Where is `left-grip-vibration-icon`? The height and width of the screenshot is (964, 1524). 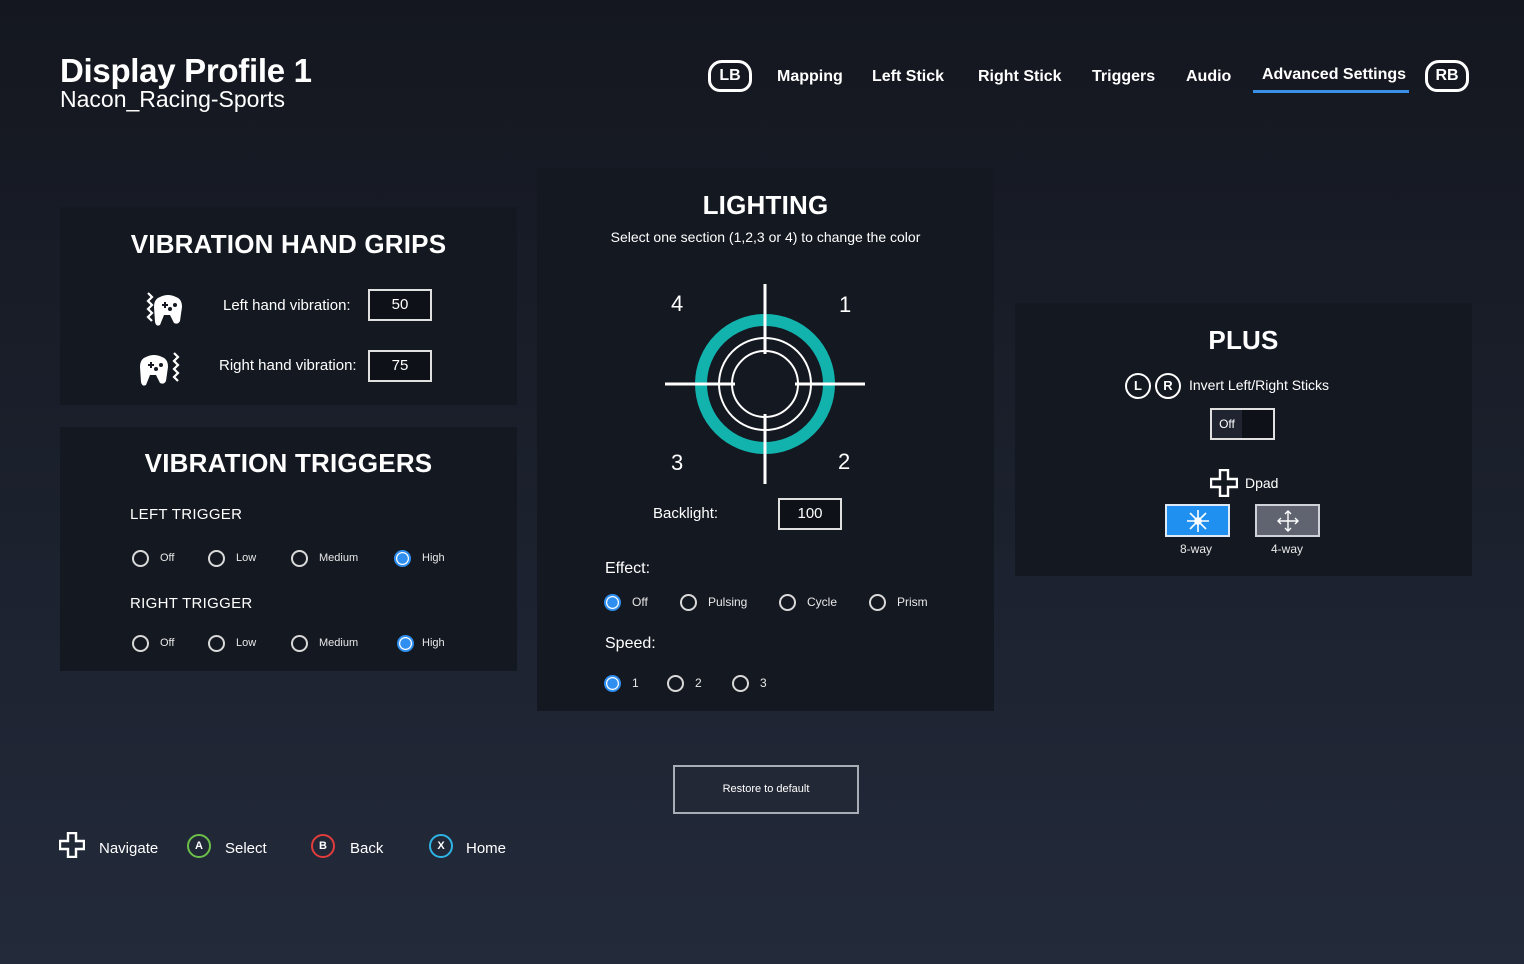
left-grip-vibration-icon is located at coordinates (164, 309).